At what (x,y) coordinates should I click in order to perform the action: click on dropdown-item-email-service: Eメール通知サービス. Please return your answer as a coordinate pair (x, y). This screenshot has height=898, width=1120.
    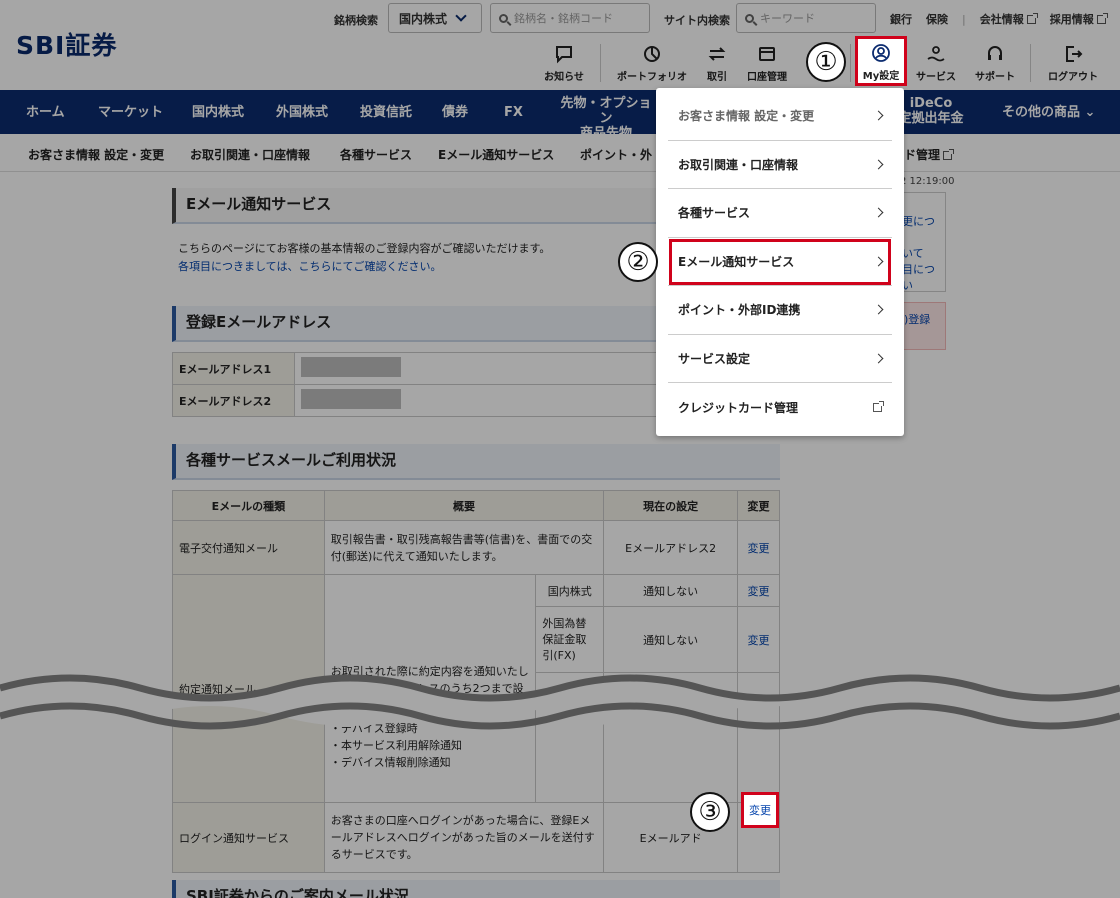
    Looking at the image, I should click on (780, 262).